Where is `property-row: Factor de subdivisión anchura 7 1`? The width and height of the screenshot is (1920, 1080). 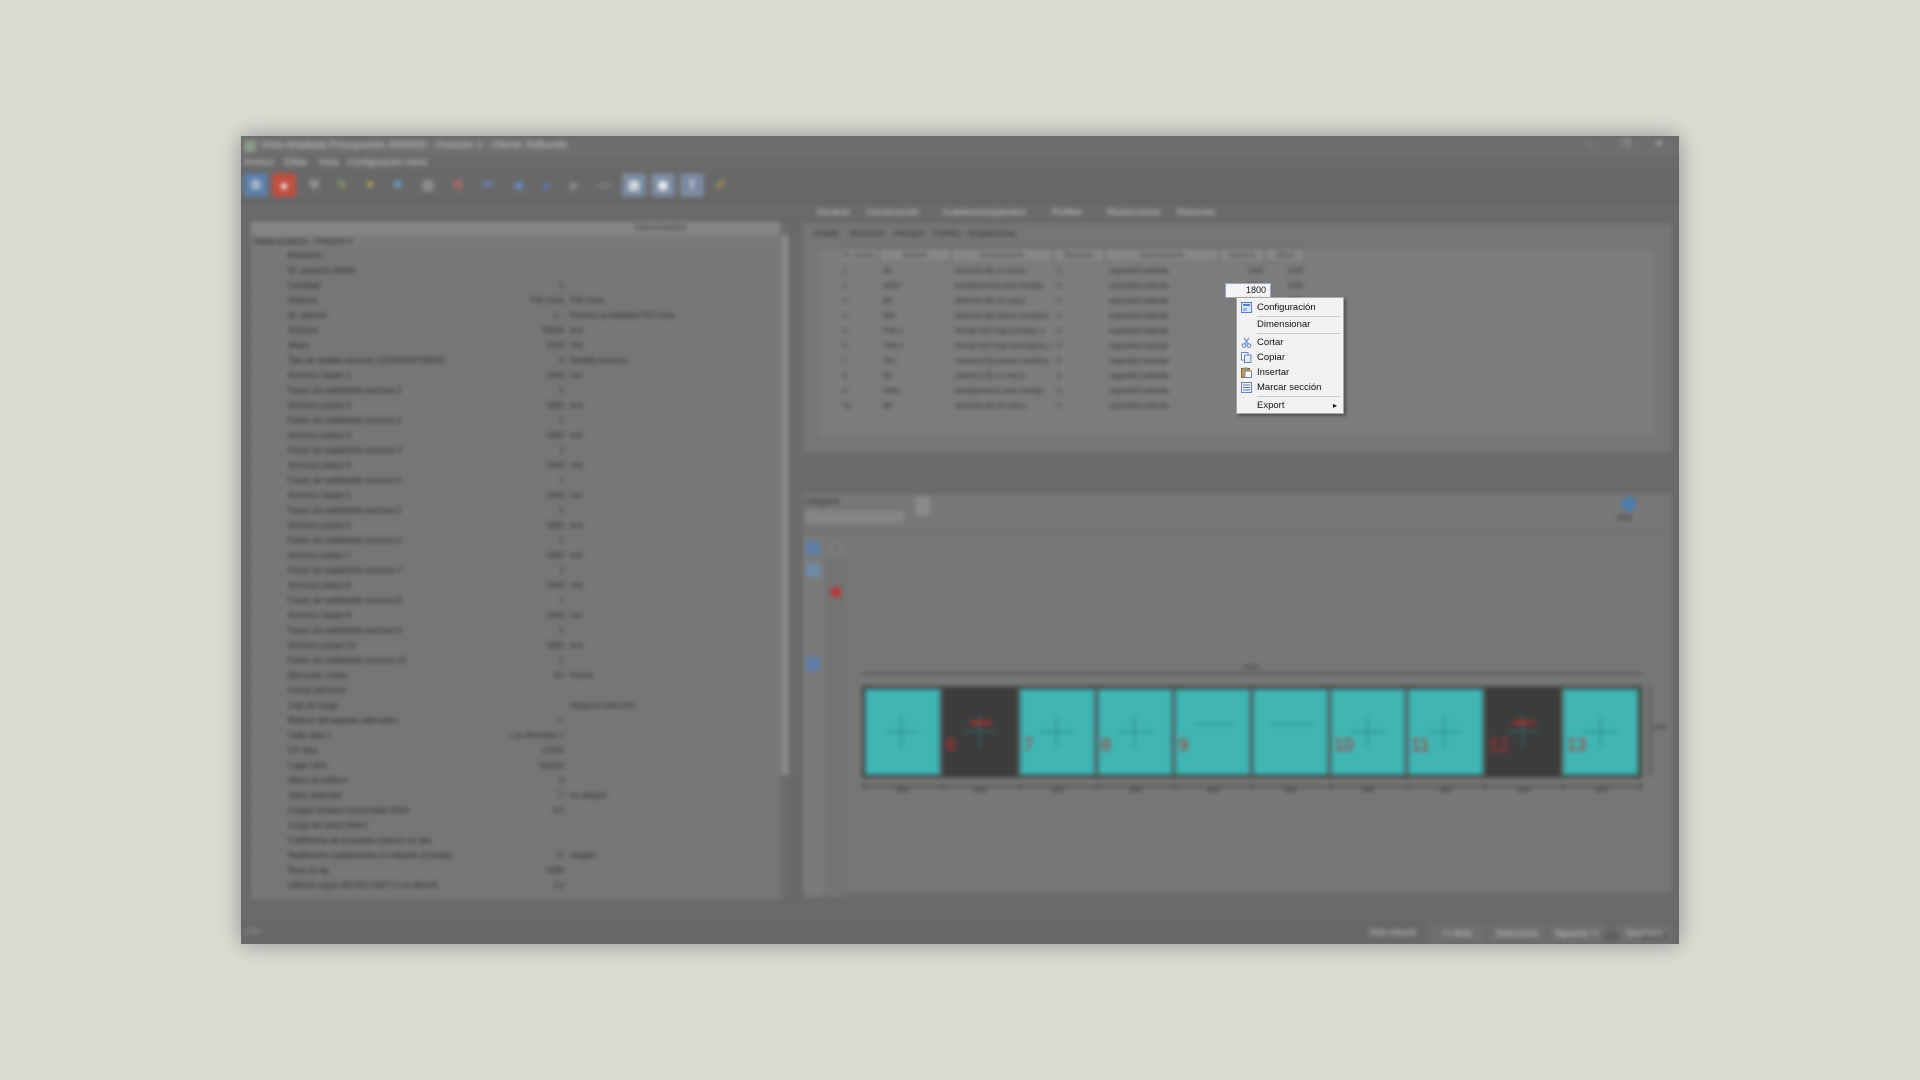 property-row: Factor de subdivisión anchura 7 1 is located at coordinates (515, 572).